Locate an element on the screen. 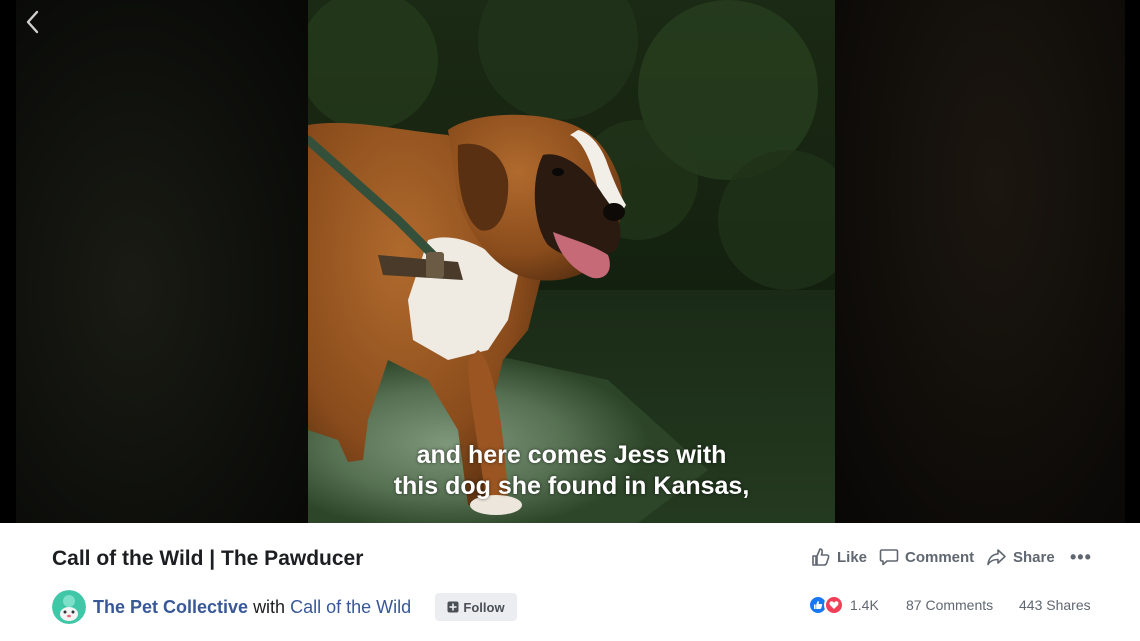  stage-edge-right is located at coordinates (1132, 261).